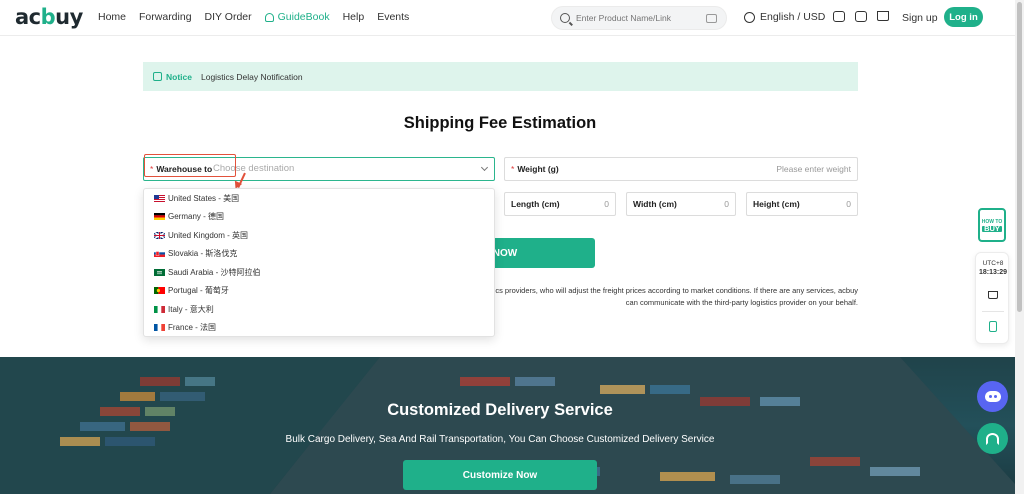 This screenshot has height=494, width=1024. What do you see at coordinates (208, 235) in the screenshot?
I see `option-label: United Kingdom - 英国` at bounding box center [208, 235].